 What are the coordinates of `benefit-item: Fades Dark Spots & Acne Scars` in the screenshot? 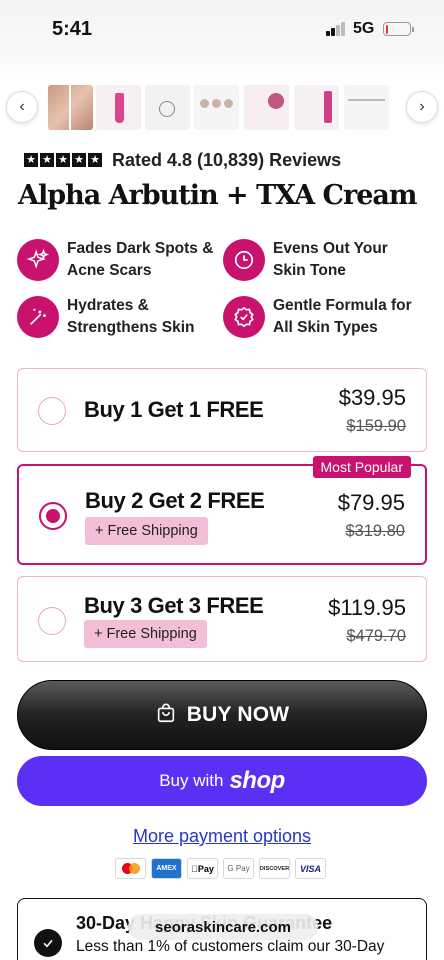 It's located at (117, 260).